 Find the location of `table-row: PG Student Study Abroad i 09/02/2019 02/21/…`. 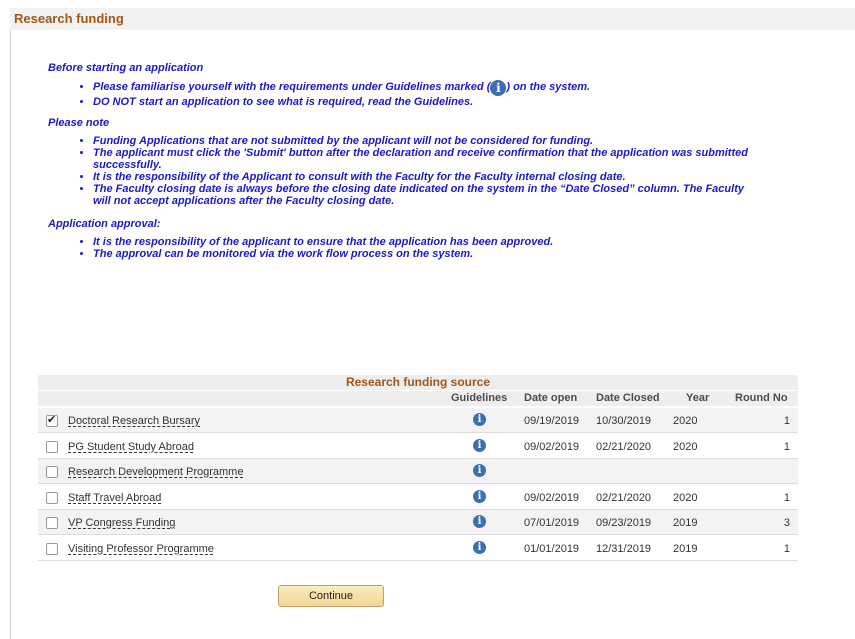

table-row: PG Student Study Abroad i 09/02/2019 02/21/… is located at coordinates (418, 446).